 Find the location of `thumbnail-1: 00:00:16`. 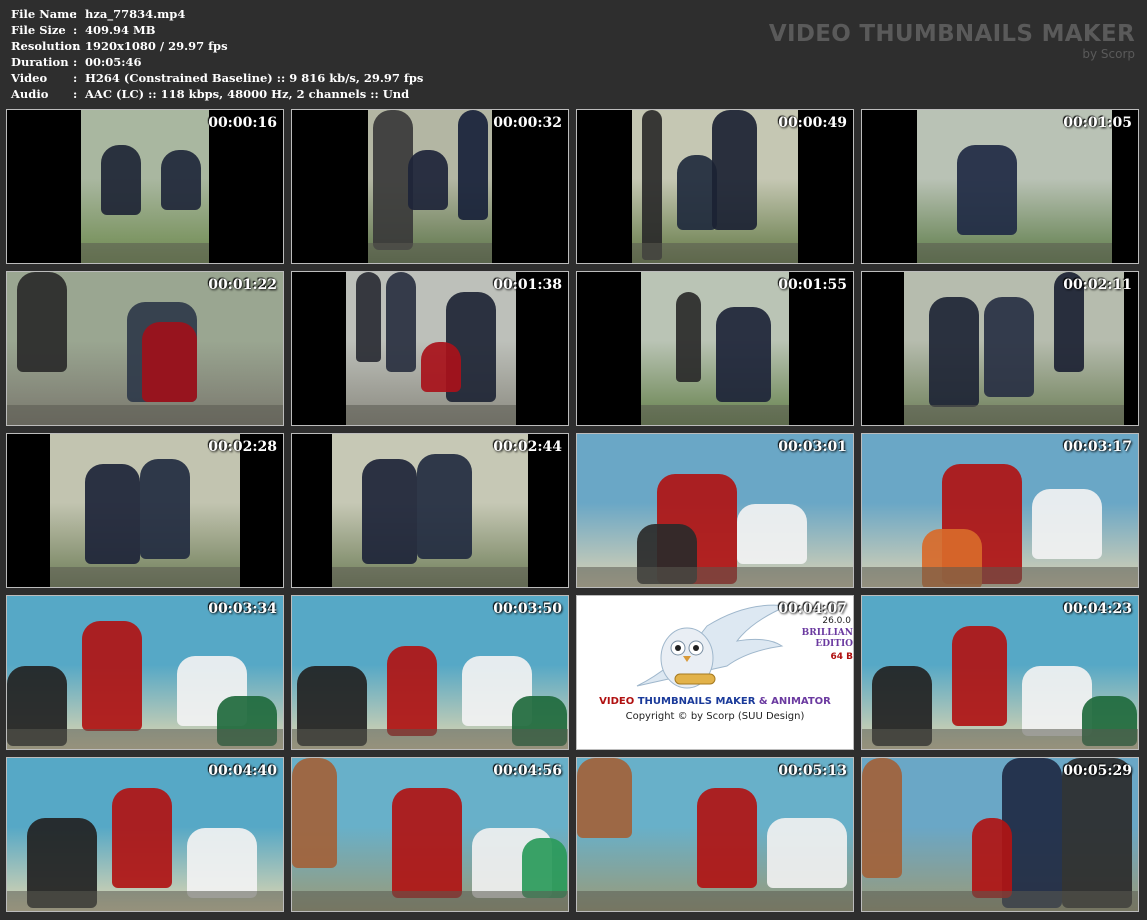

thumbnail-1: 00:00:16 is located at coordinates (145, 186).